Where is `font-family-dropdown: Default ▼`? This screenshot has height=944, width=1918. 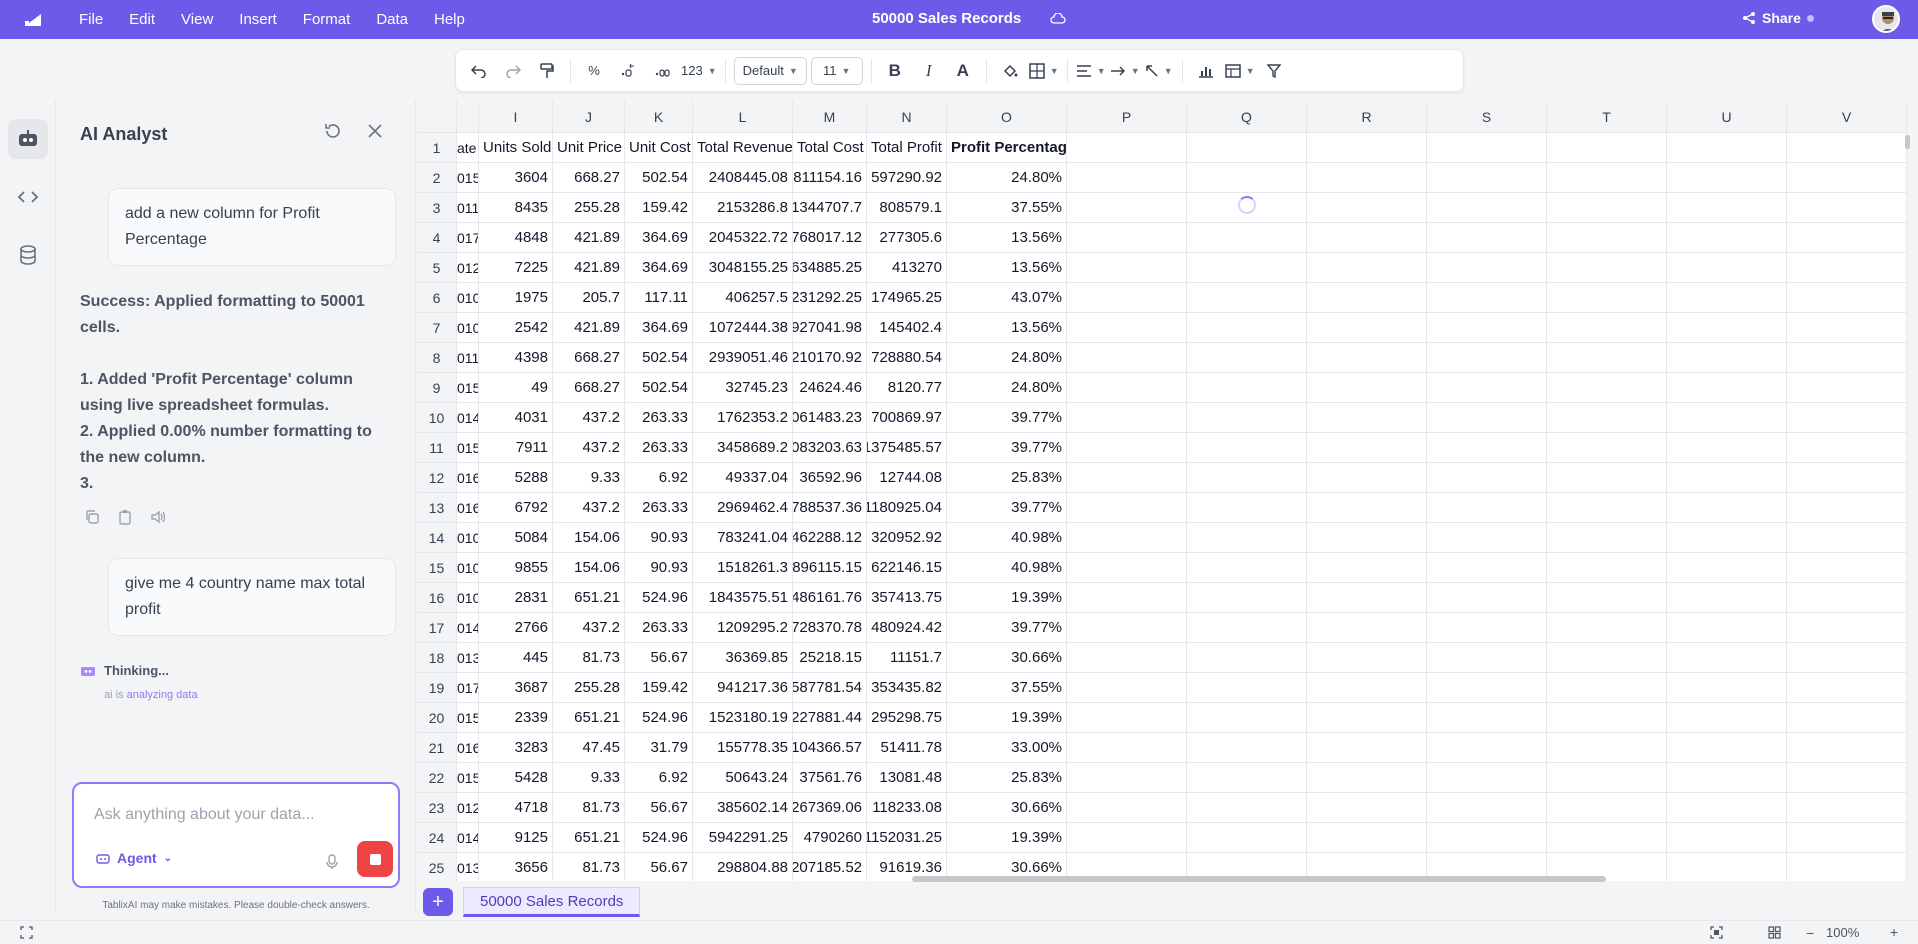 font-family-dropdown: Default ▼ is located at coordinates (770, 70).